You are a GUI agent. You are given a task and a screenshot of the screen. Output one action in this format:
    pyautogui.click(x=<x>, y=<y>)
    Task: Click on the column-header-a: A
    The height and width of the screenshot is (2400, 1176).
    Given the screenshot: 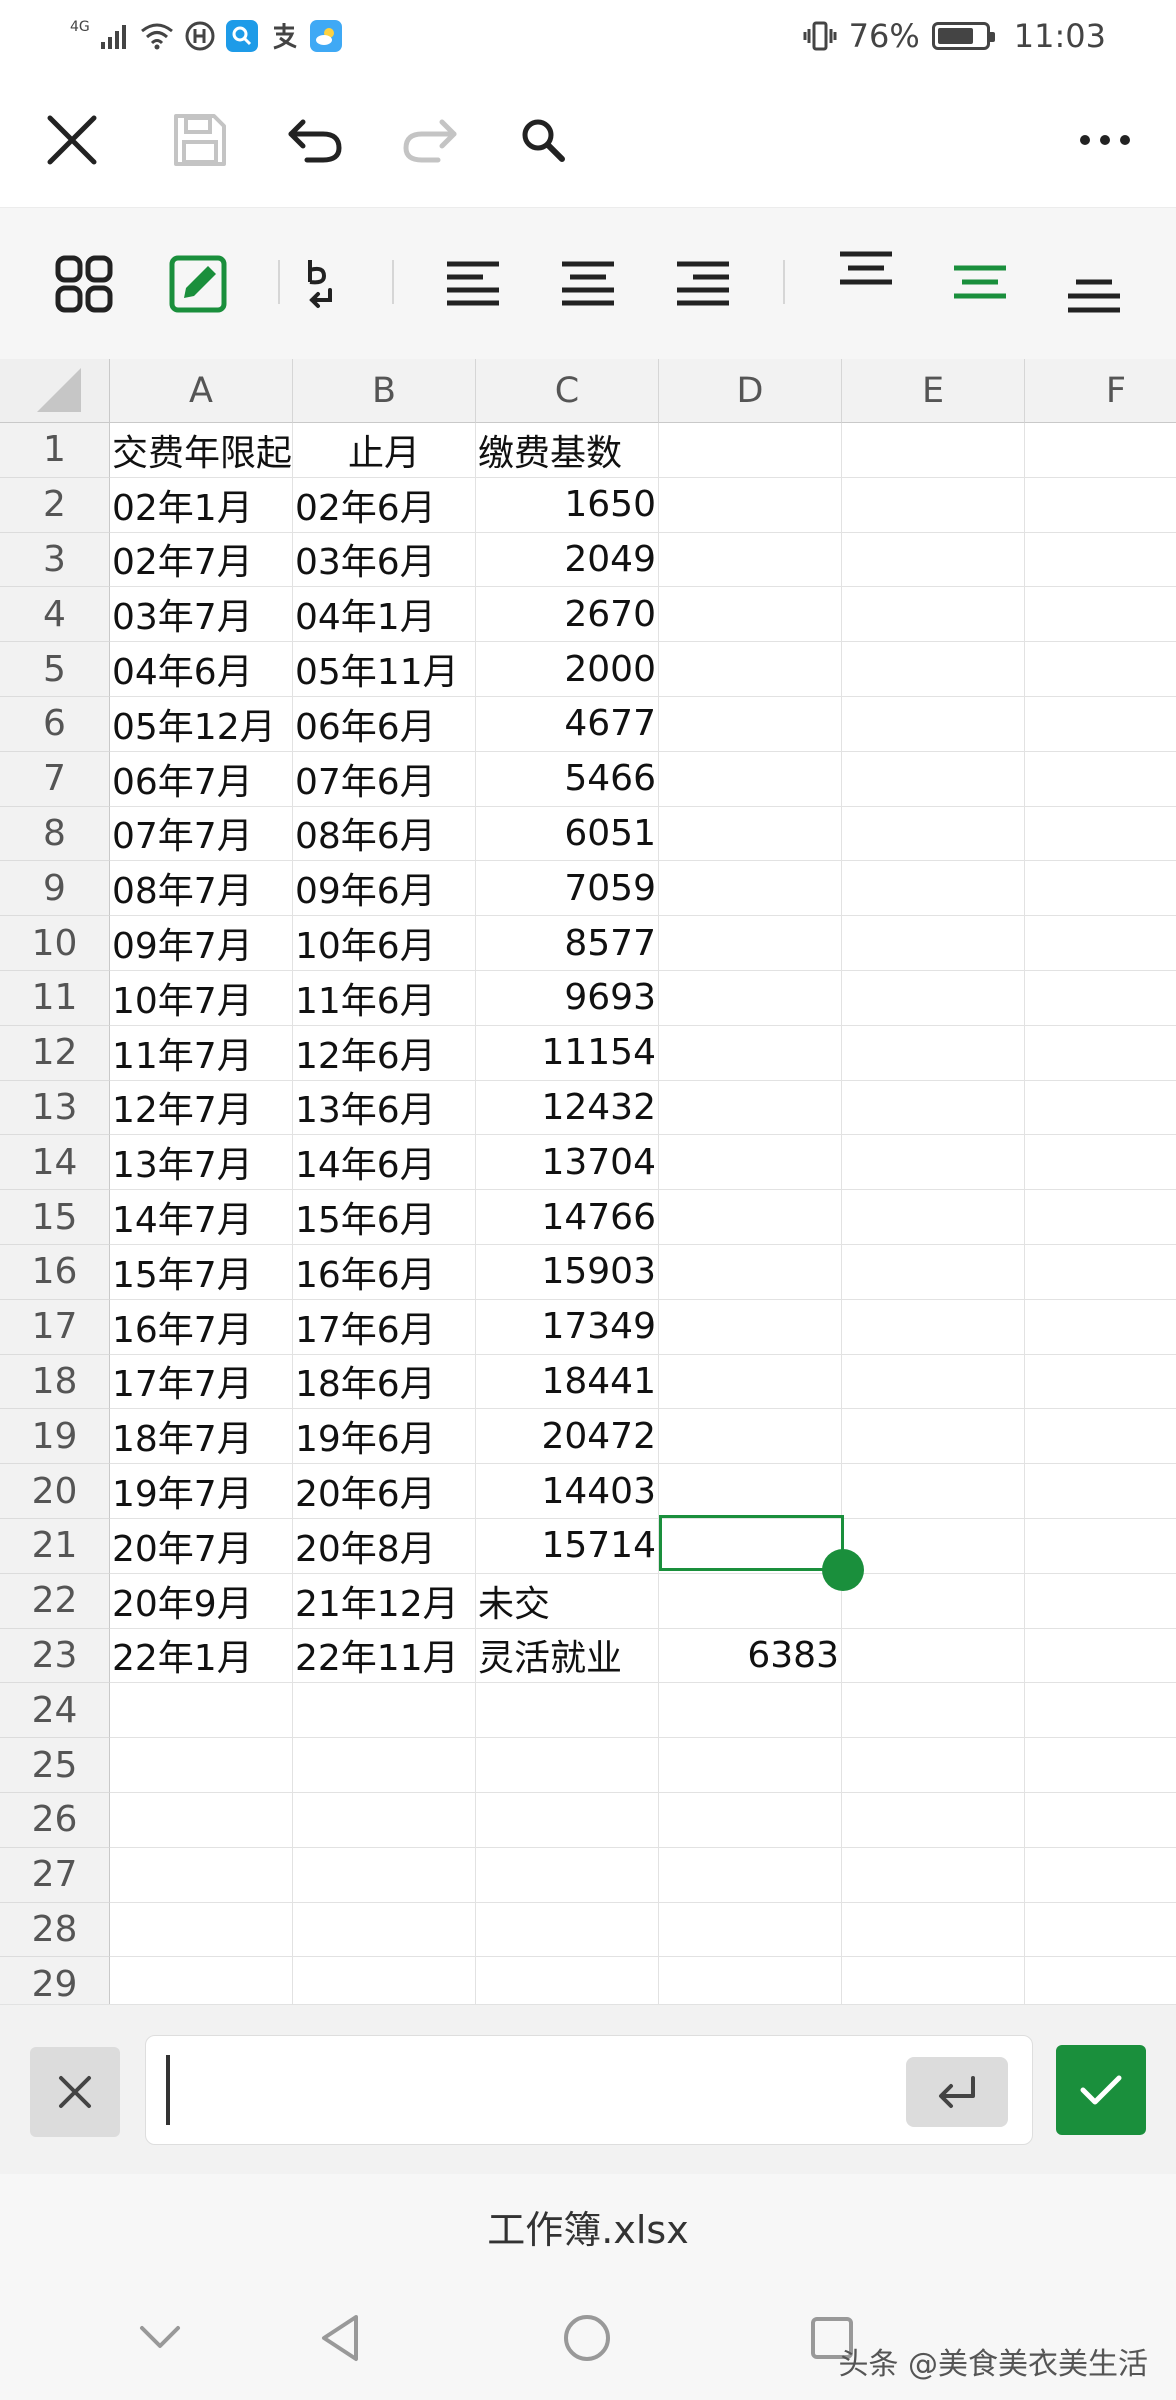 What is the action you would take?
    pyautogui.click(x=201, y=391)
    